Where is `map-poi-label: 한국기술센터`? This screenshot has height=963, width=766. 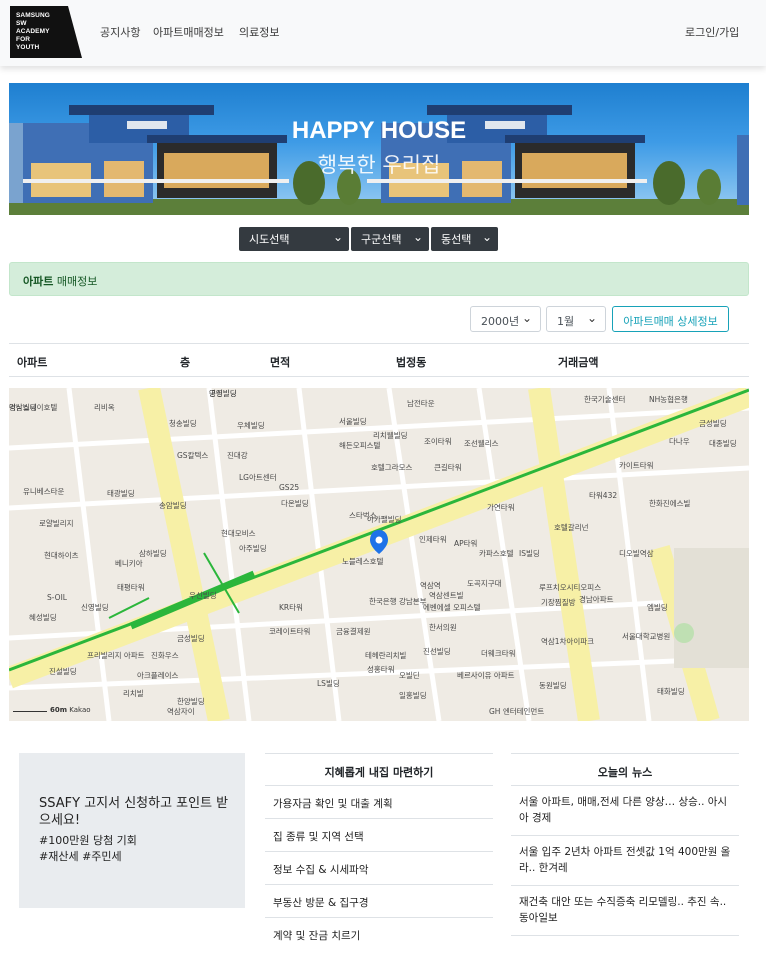
map-poi-label: 한국기술센터 is located at coordinates (604, 399).